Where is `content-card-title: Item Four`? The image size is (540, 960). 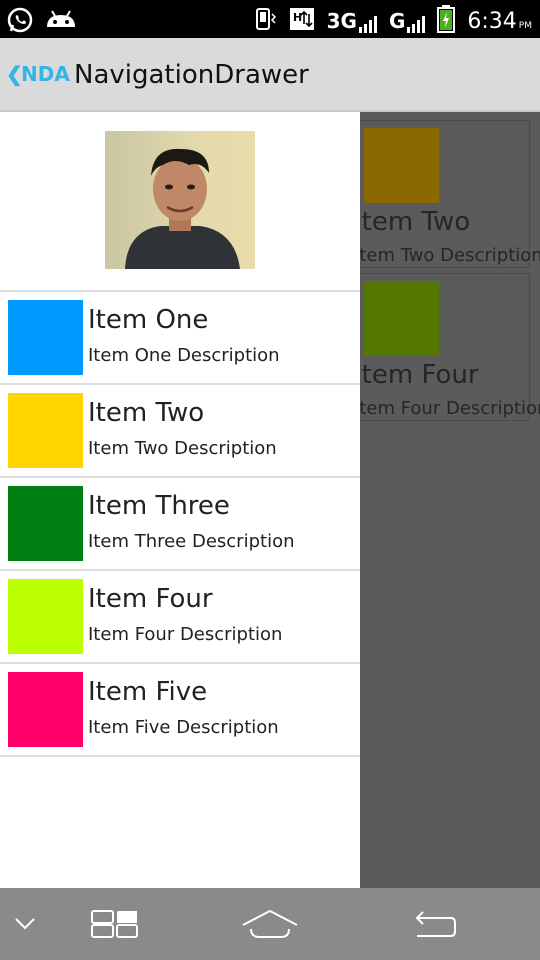 content-card-title: Item Four is located at coordinates (416, 375).